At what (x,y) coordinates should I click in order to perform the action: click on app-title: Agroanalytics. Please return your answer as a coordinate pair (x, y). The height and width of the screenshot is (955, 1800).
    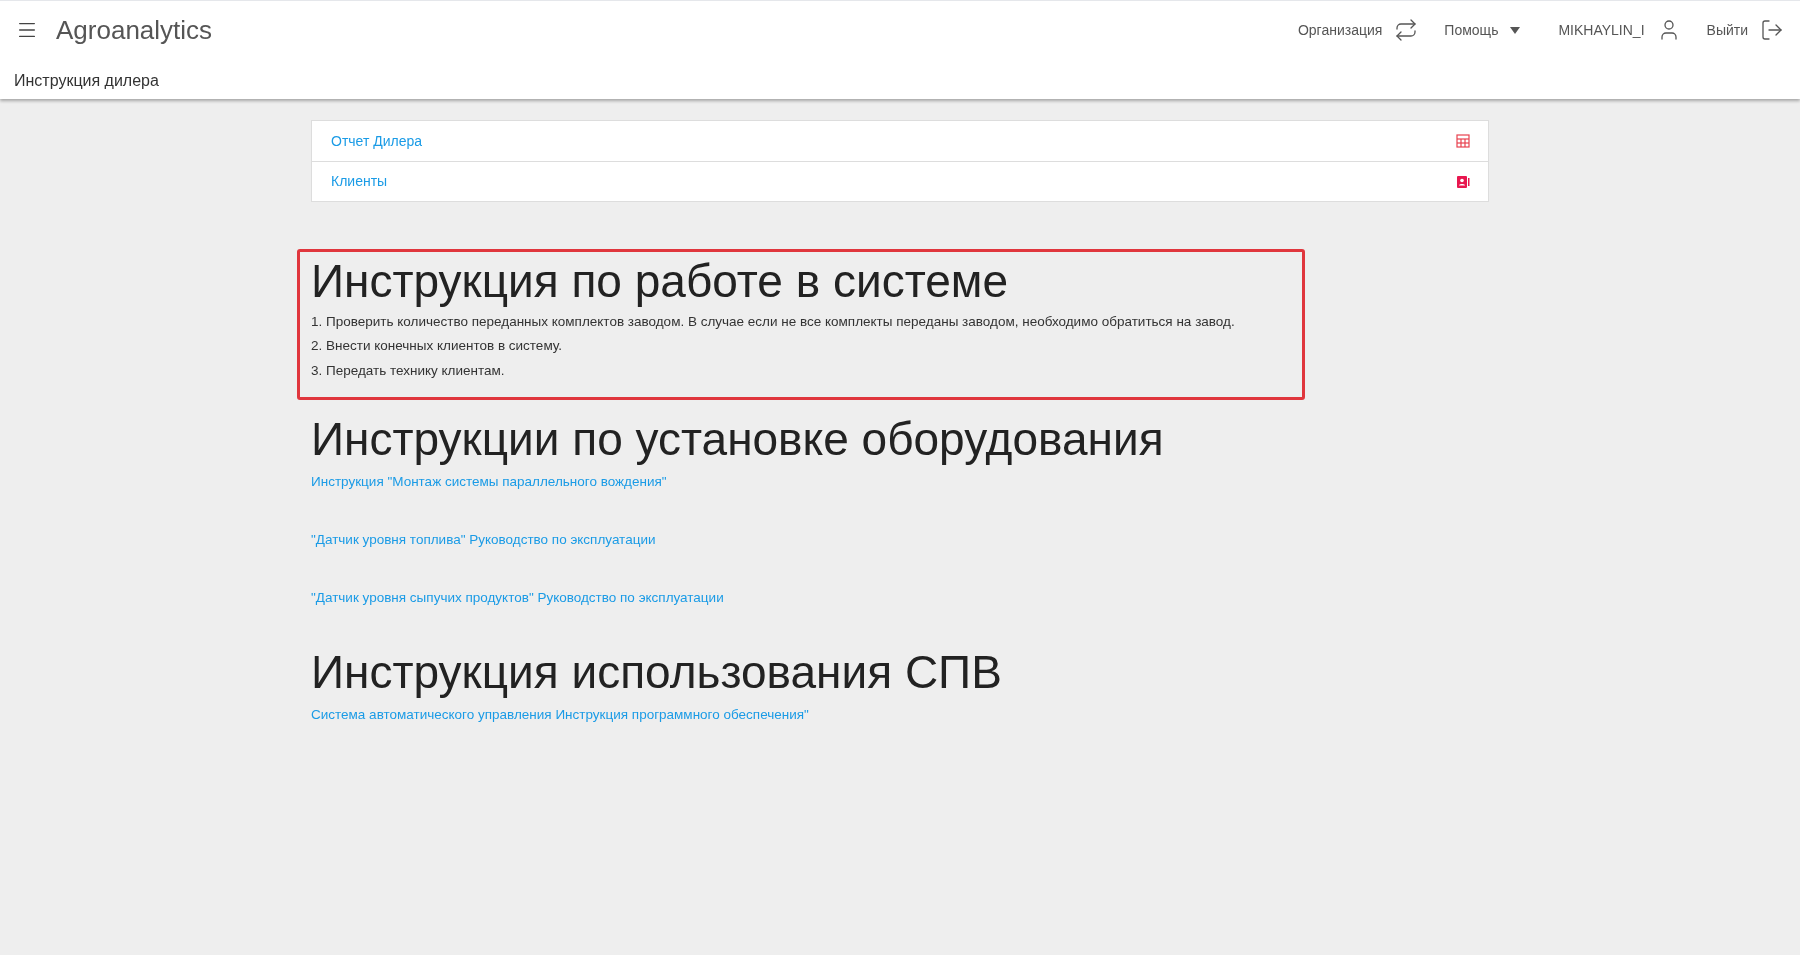
    Looking at the image, I should click on (134, 30).